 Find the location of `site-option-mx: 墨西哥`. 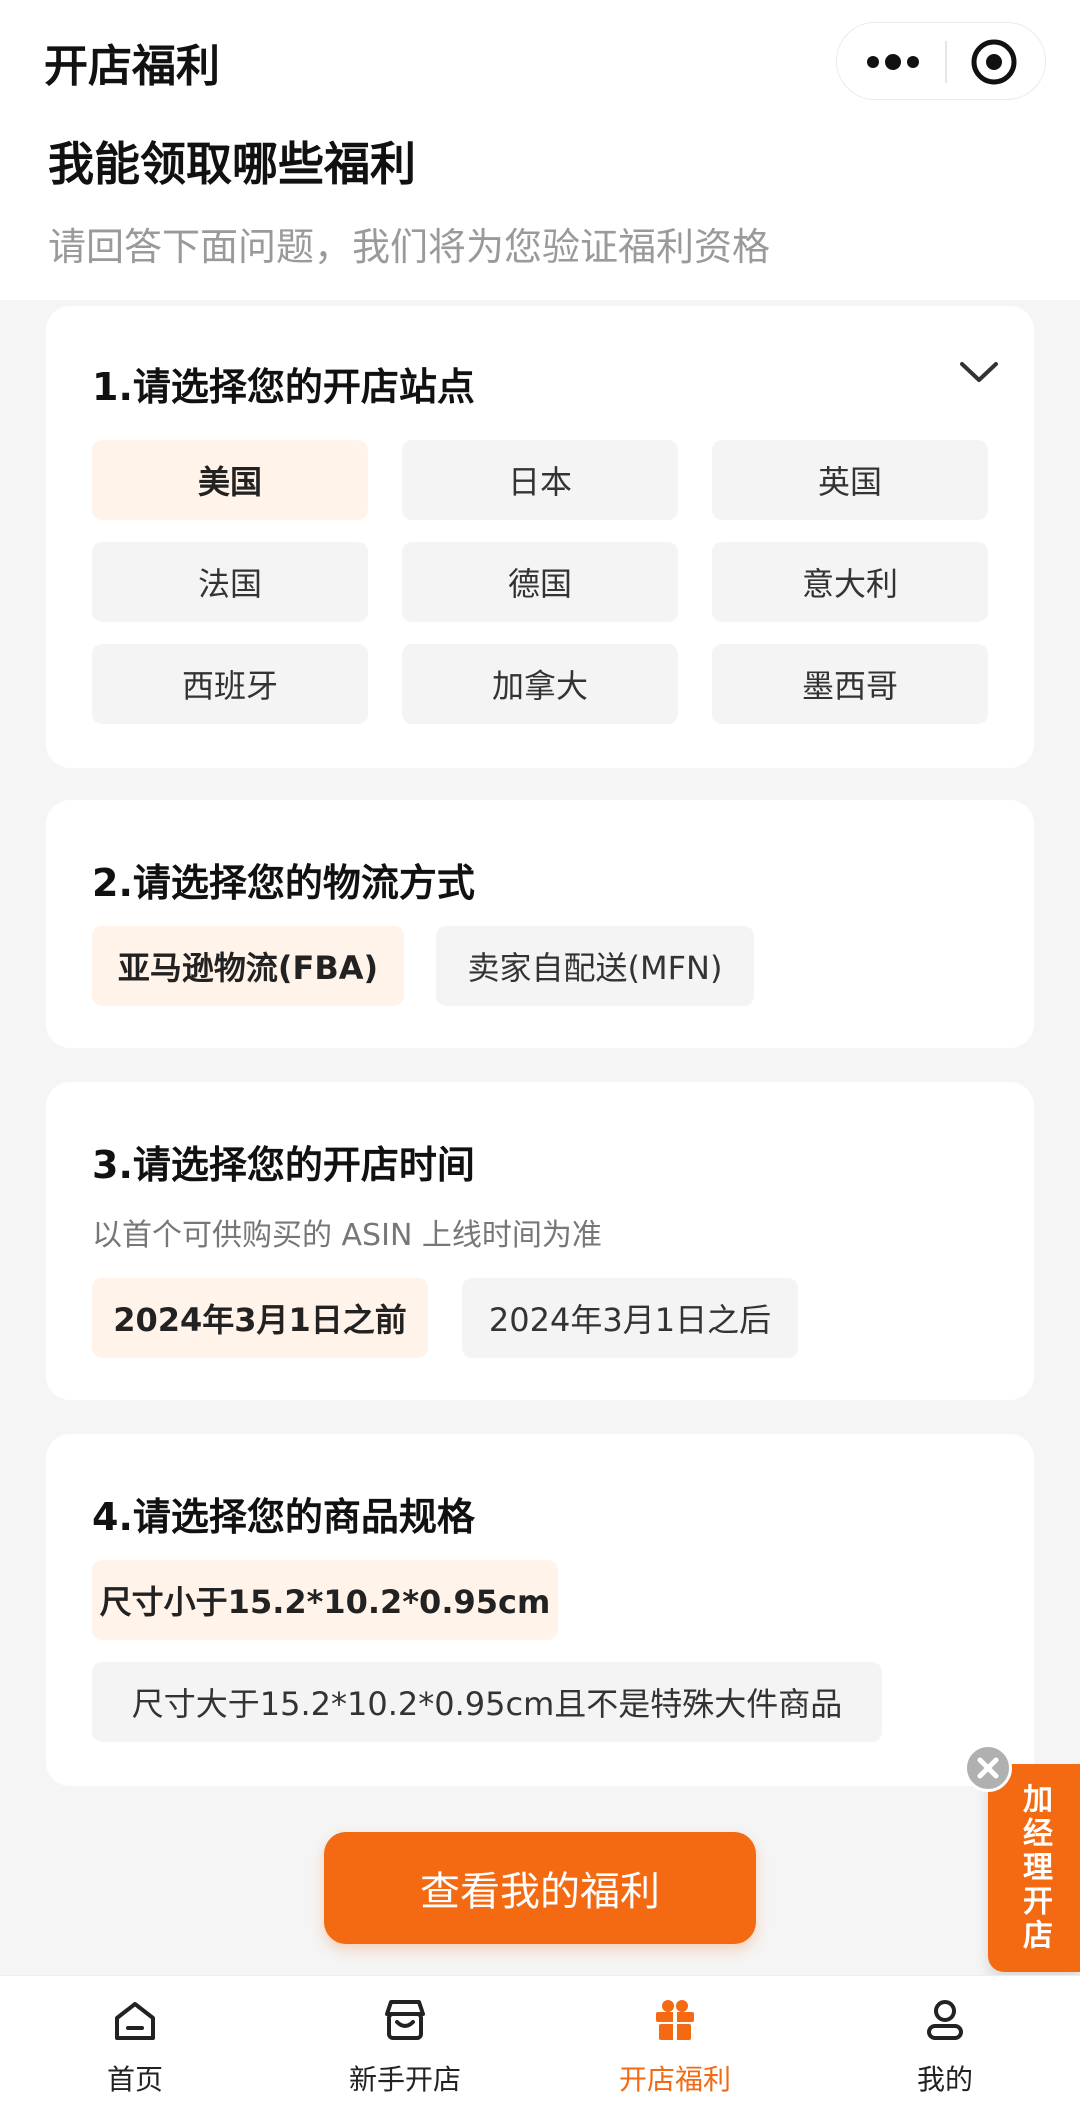

site-option-mx: 墨西哥 is located at coordinates (850, 684).